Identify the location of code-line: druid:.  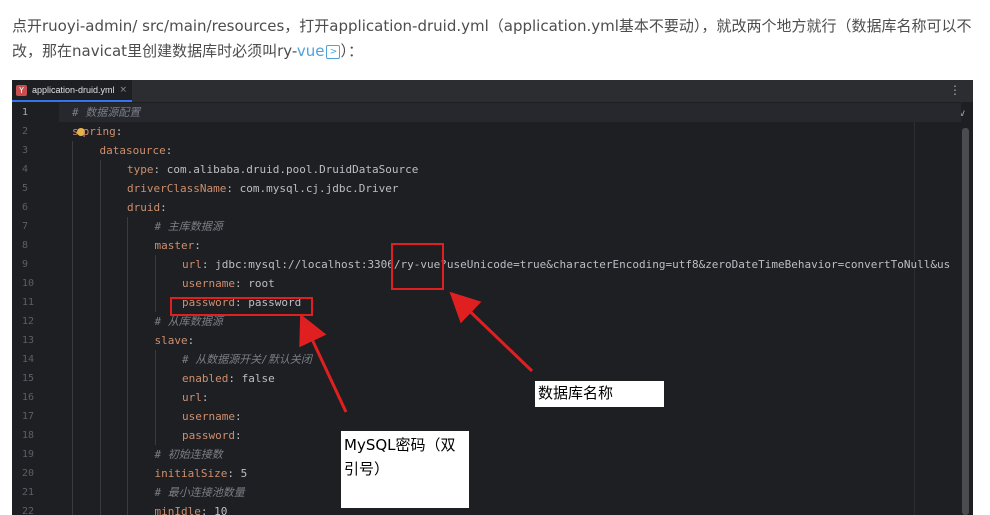
(510, 207).